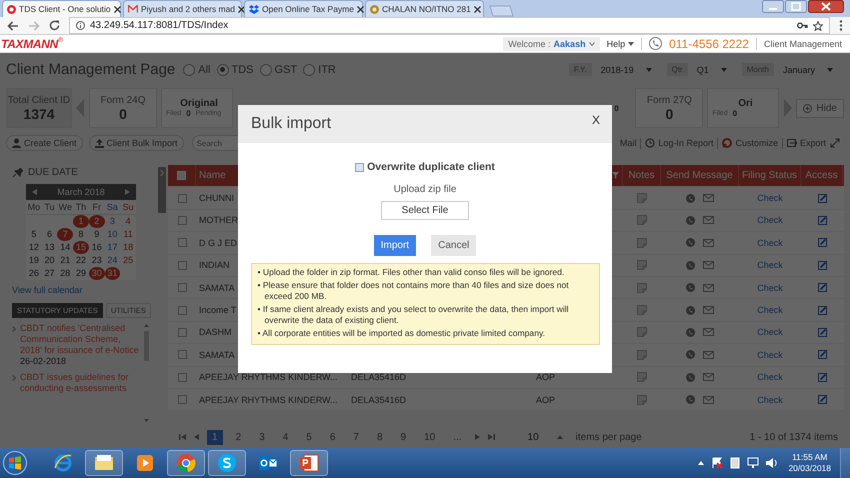 The height and width of the screenshot is (478, 850). What do you see at coordinates (425, 210) in the screenshot?
I see `select-file-button: Select File` at bounding box center [425, 210].